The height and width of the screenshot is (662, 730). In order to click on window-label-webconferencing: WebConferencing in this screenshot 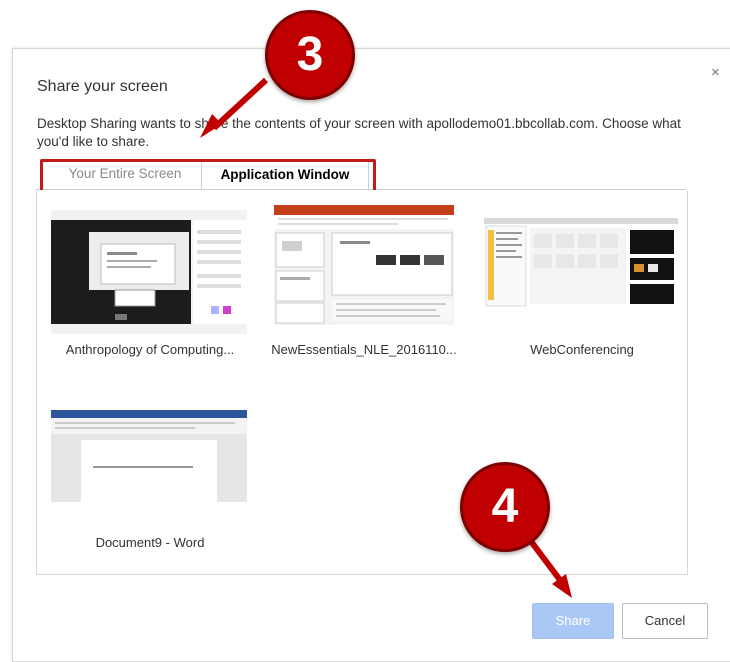, I will do `click(582, 349)`.